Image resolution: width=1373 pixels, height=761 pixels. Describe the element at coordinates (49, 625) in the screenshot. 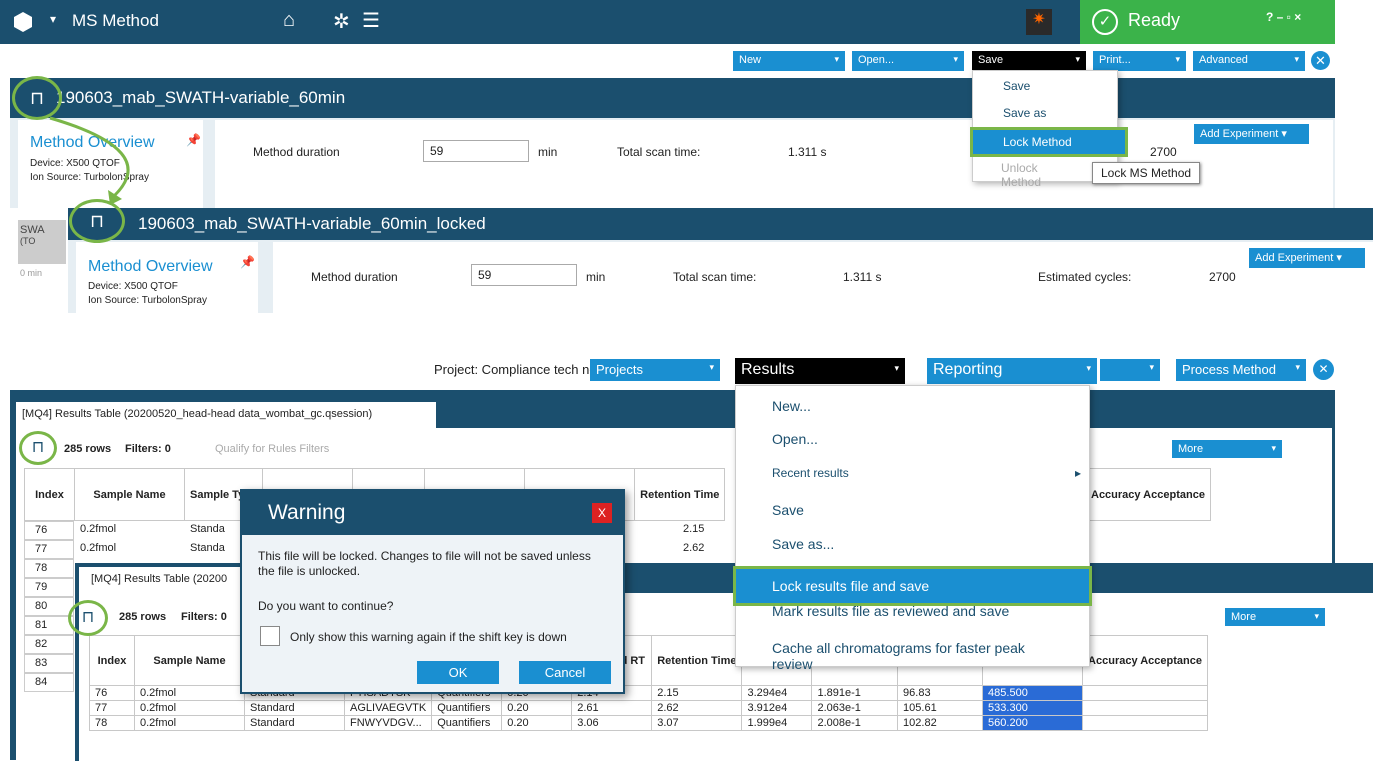

I see `index-cell: 81` at that location.